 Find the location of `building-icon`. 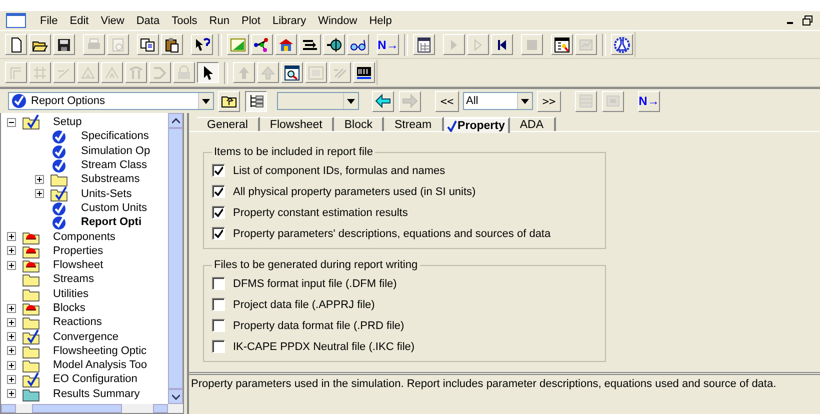

building-icon is located at coordinates (286, 44).